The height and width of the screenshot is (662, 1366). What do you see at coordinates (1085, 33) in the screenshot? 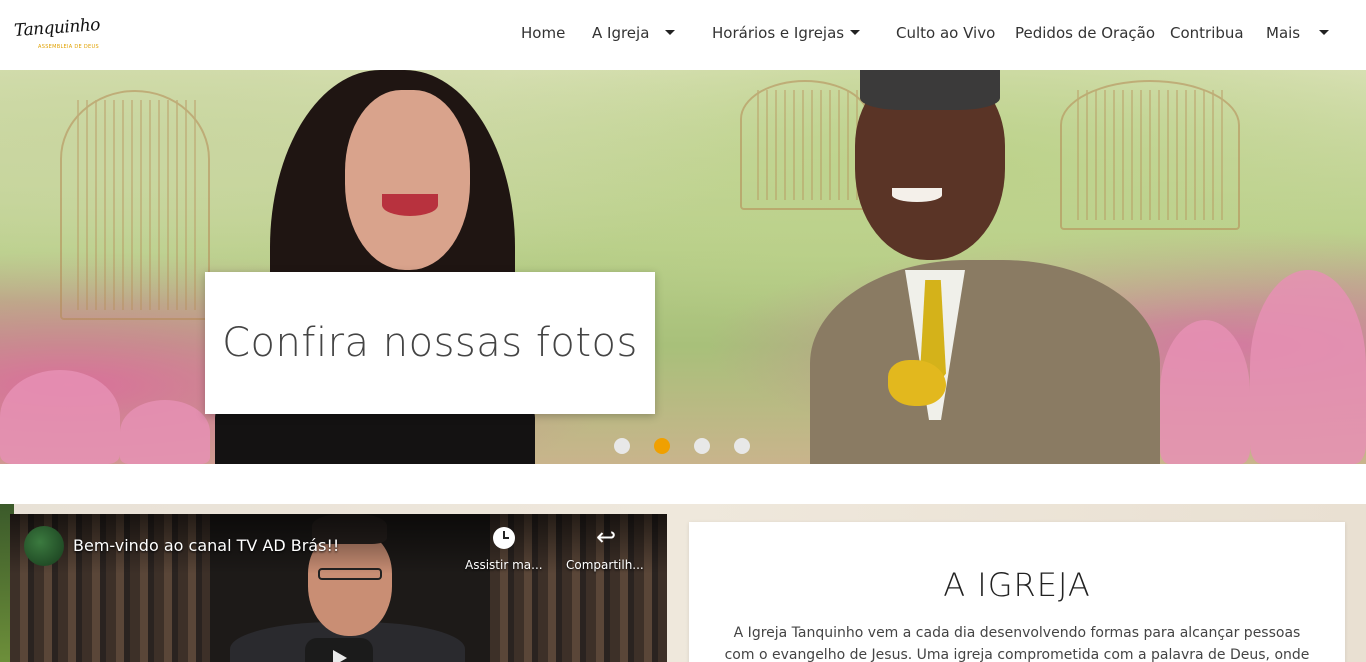
I see `nav-pedidos-oracao: Pedidos de Oração` at bounding box center [1085, 33].